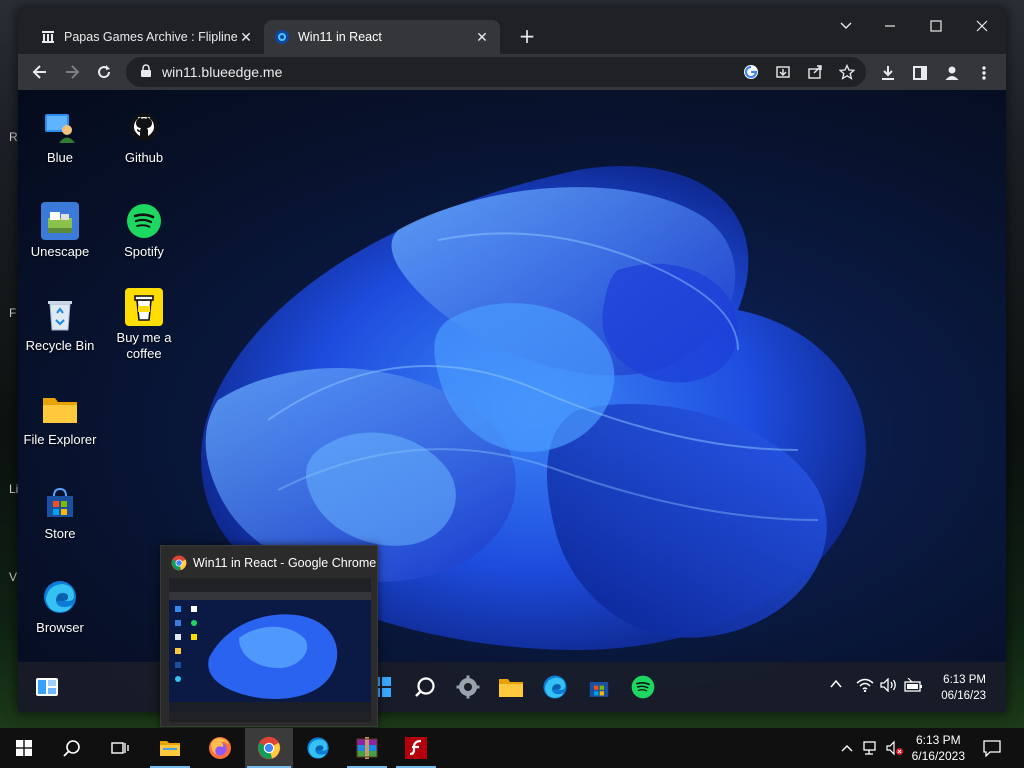  What do you see at coordinates (60, 251) in the screenshot?
I see `desktop-icon-label: Unescape` at bounding box center [60, 251].